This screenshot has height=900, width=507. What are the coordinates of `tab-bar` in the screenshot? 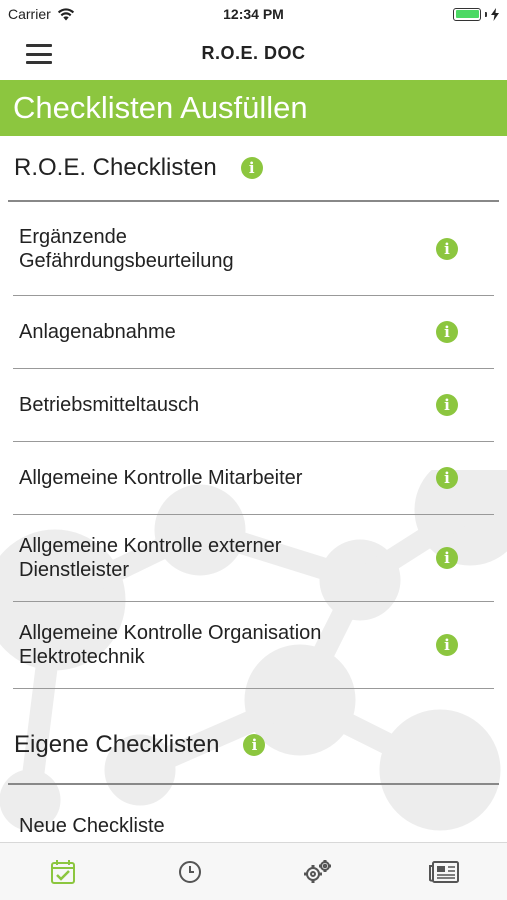 It's located at (253, 871).